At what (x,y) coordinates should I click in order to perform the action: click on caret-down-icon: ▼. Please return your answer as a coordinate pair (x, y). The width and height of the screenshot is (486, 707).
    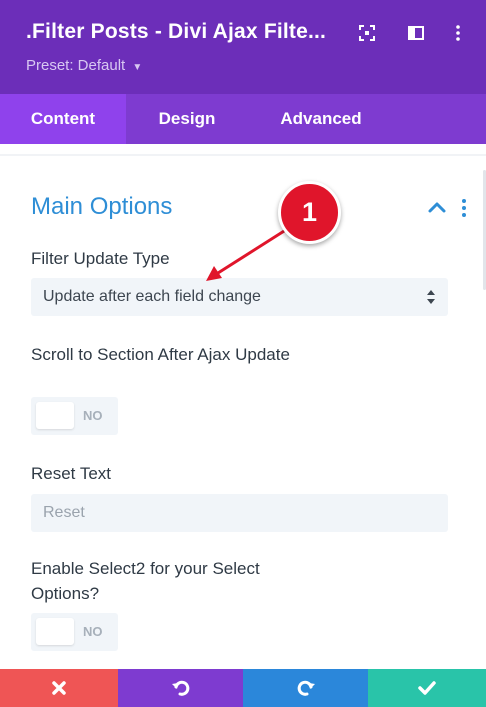
    Looking at the image, I should click on (137, 67).